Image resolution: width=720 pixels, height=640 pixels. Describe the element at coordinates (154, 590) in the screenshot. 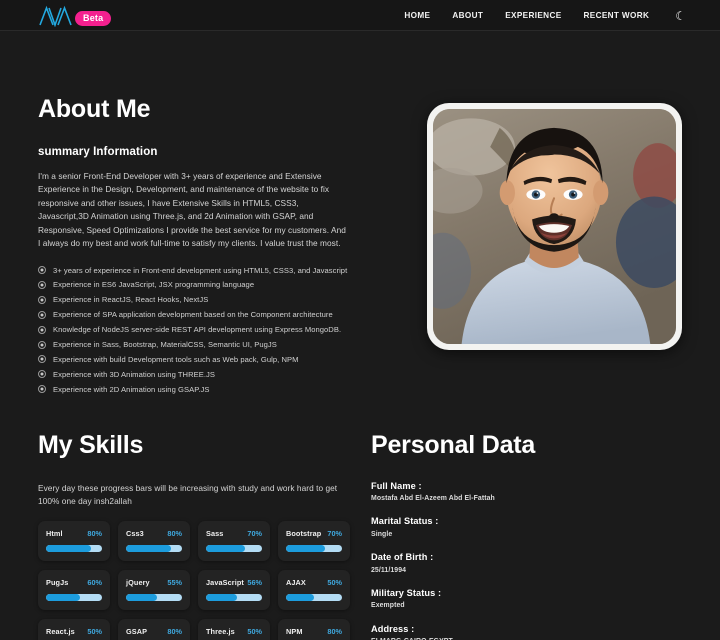

I see `skill-card: jQuery 55%` at that location.